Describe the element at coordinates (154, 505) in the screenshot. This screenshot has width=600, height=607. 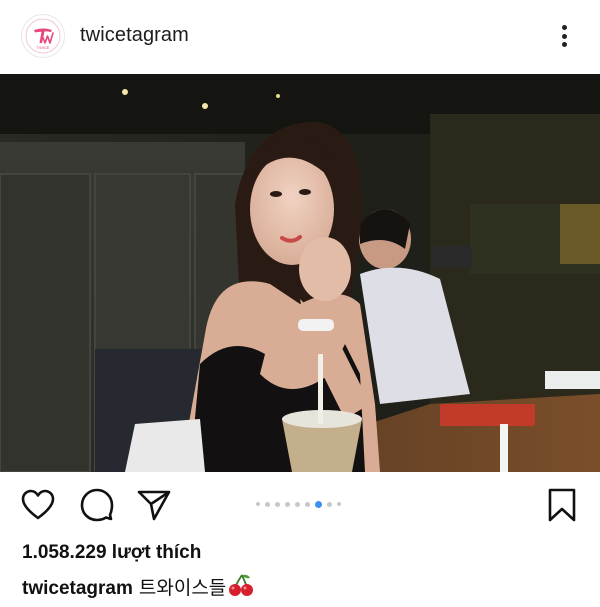
I see `send-icon` at that location.